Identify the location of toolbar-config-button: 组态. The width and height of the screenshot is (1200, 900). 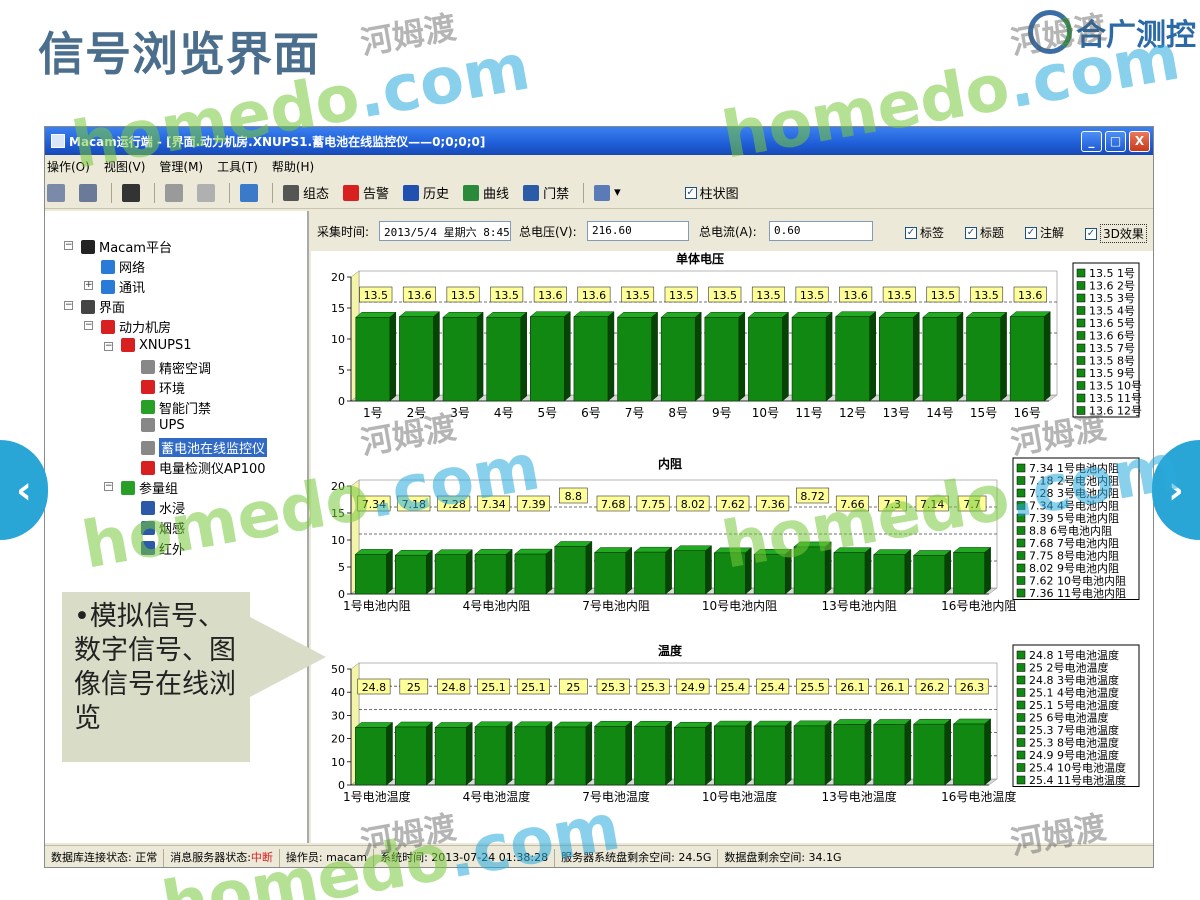
(306, 192).